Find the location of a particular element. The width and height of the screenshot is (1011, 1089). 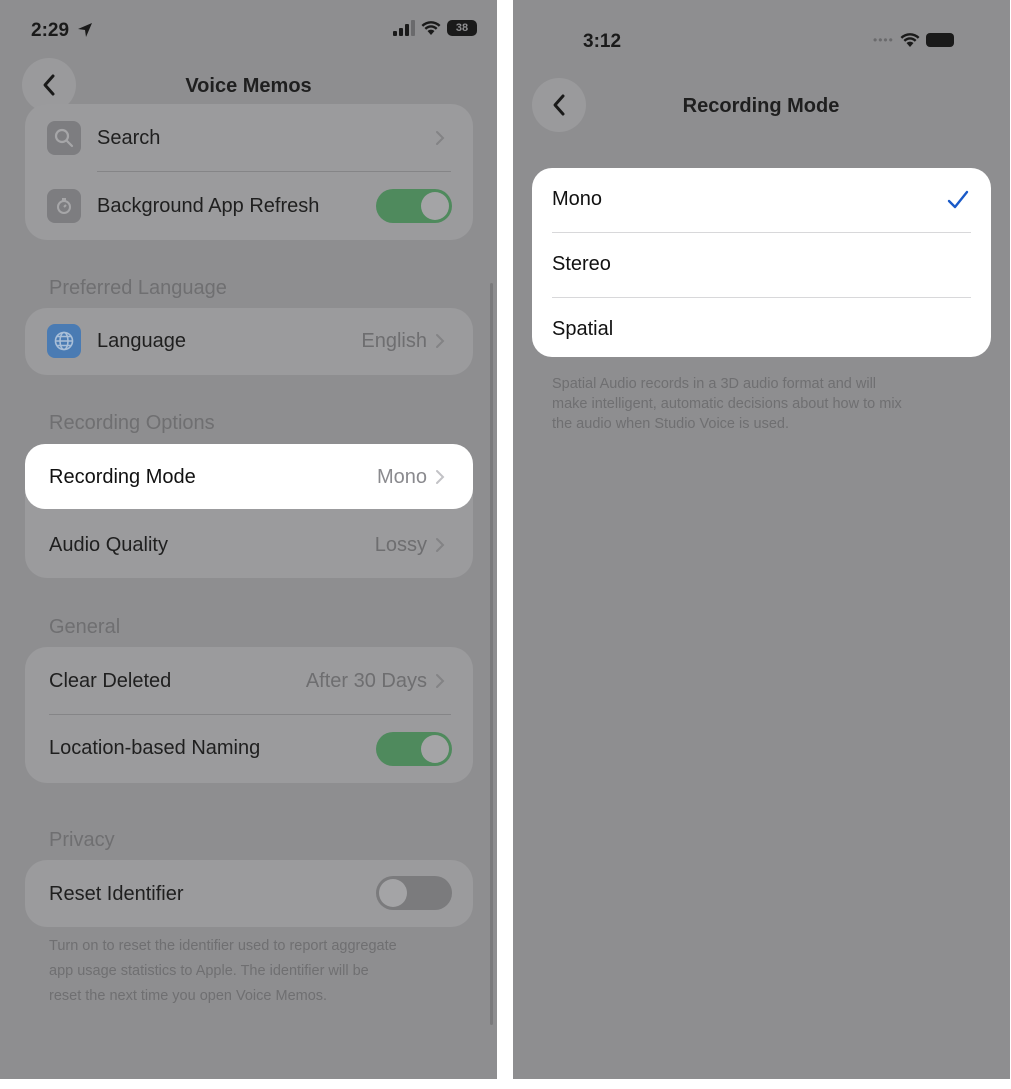

location-naming-label: Location-based Naming is located at coordinates (155, 748).